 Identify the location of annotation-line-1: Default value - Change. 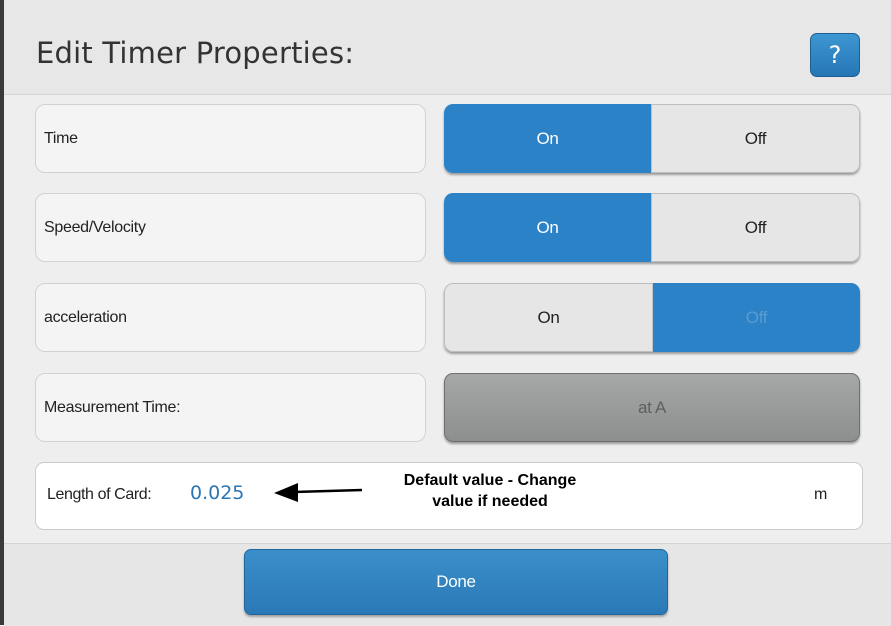
(490, 480).